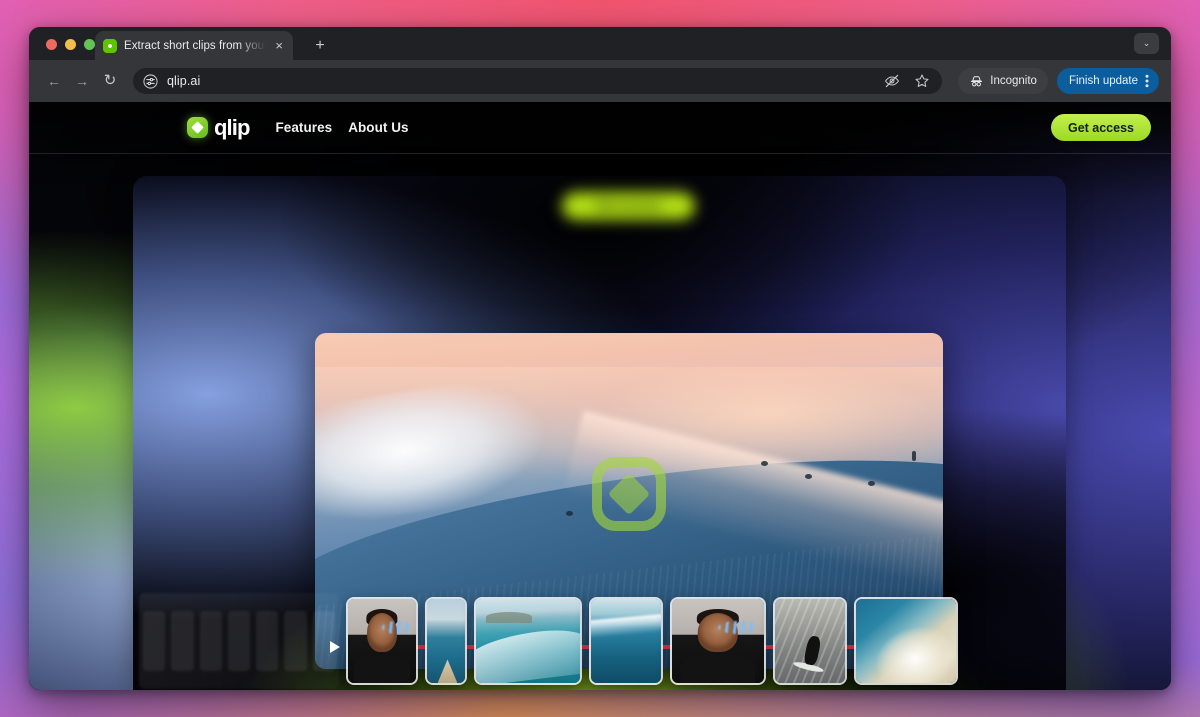 The height and width of the screenshot is (717, 1200). What do you see at coordinates (977, 80) in the screenshot?
I see `incognito-hat-icon` at bounding box center [977, 80].